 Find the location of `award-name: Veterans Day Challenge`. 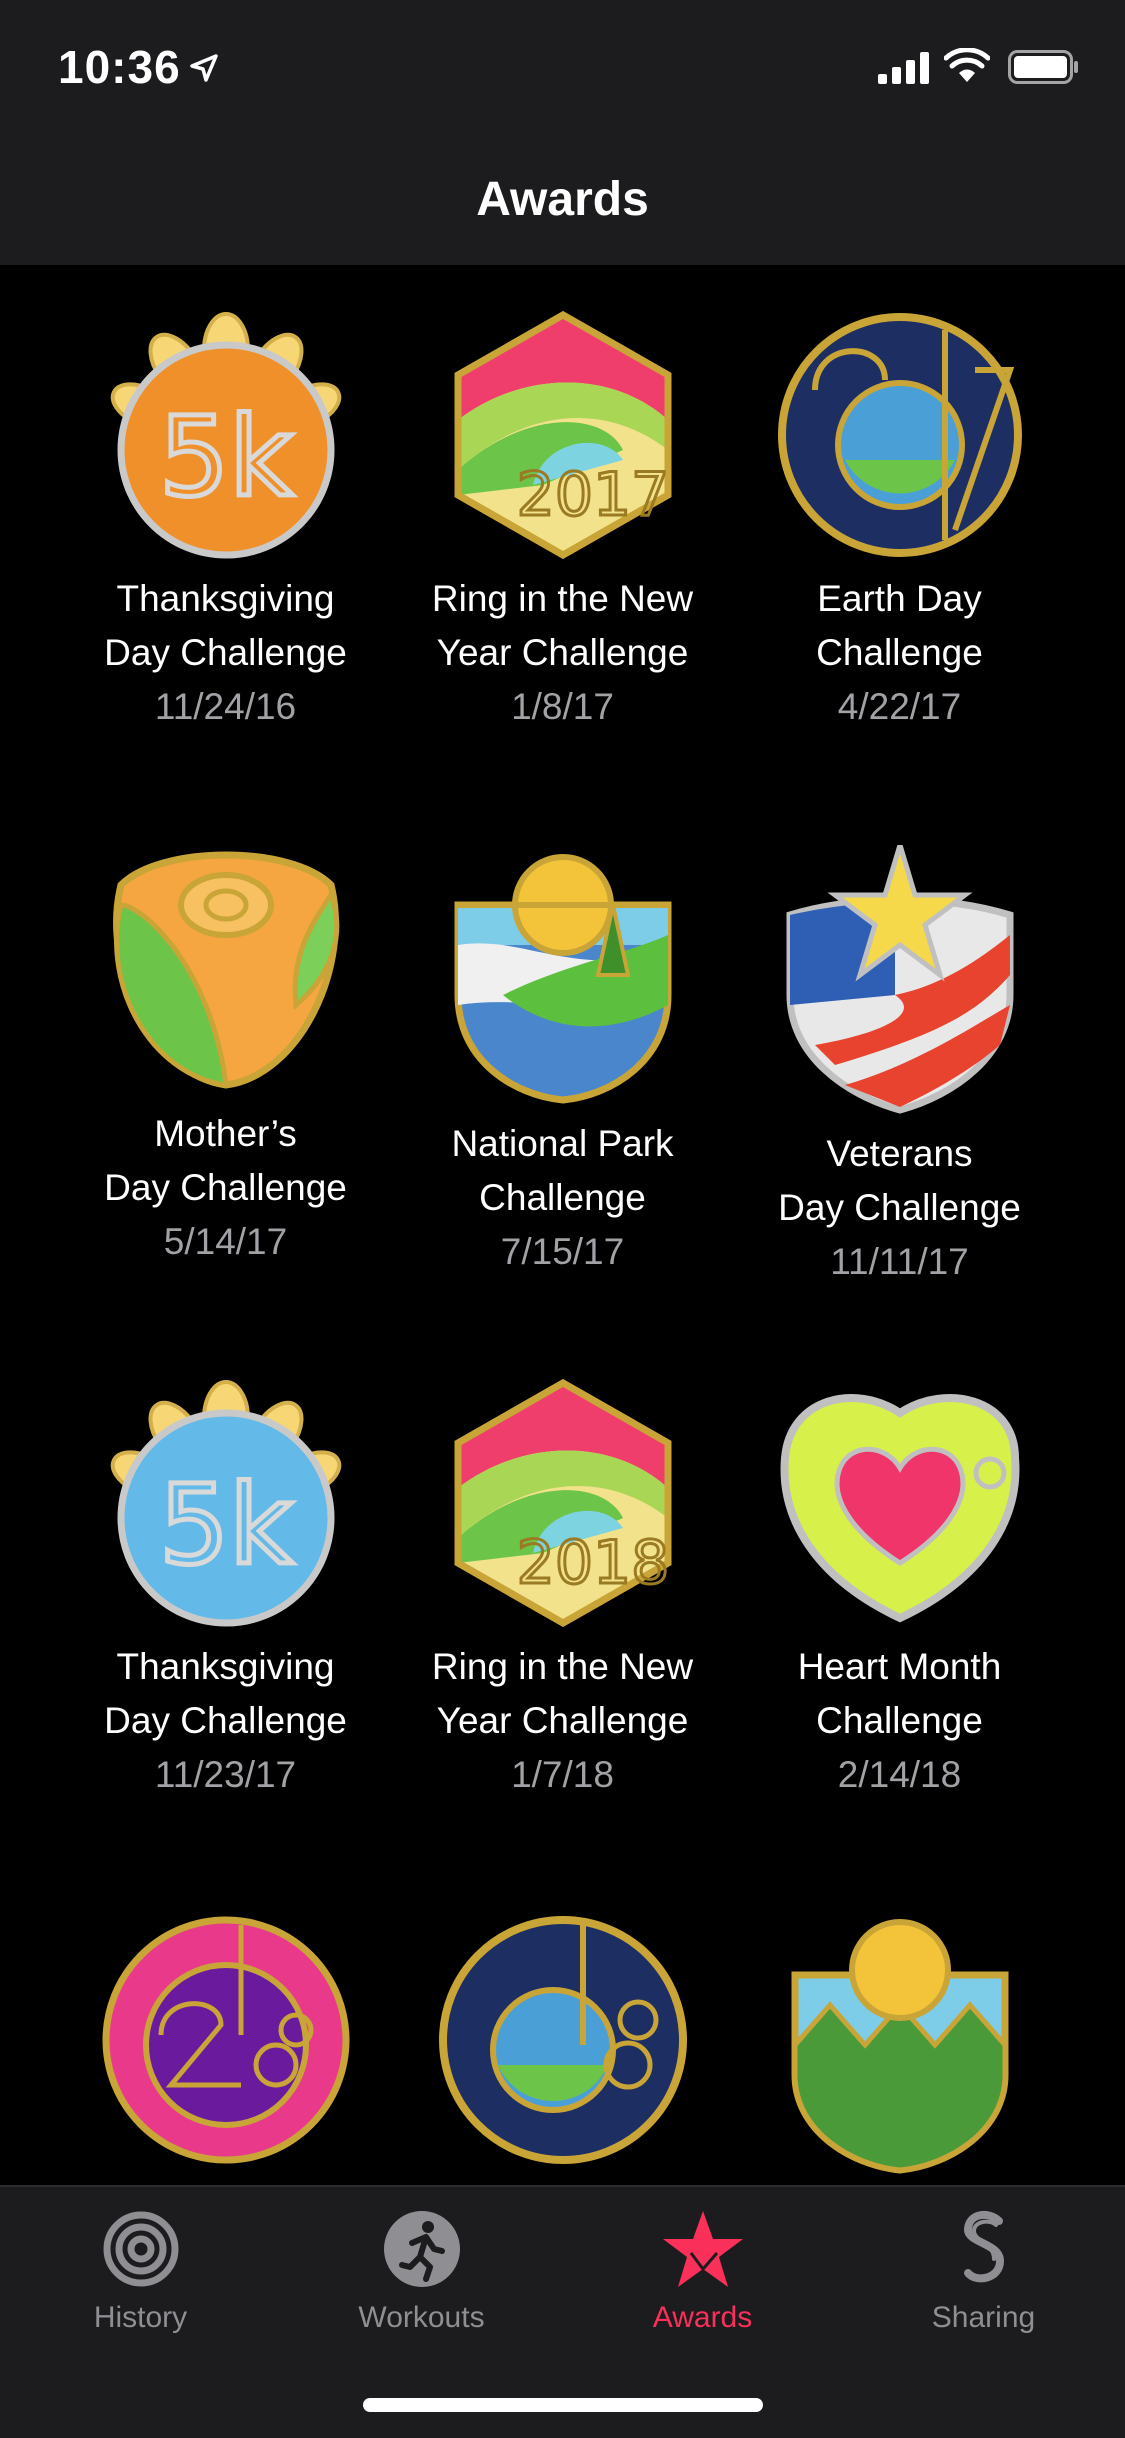

award-name: Veterans Day Challenge is located at coordinates (899, 1180).